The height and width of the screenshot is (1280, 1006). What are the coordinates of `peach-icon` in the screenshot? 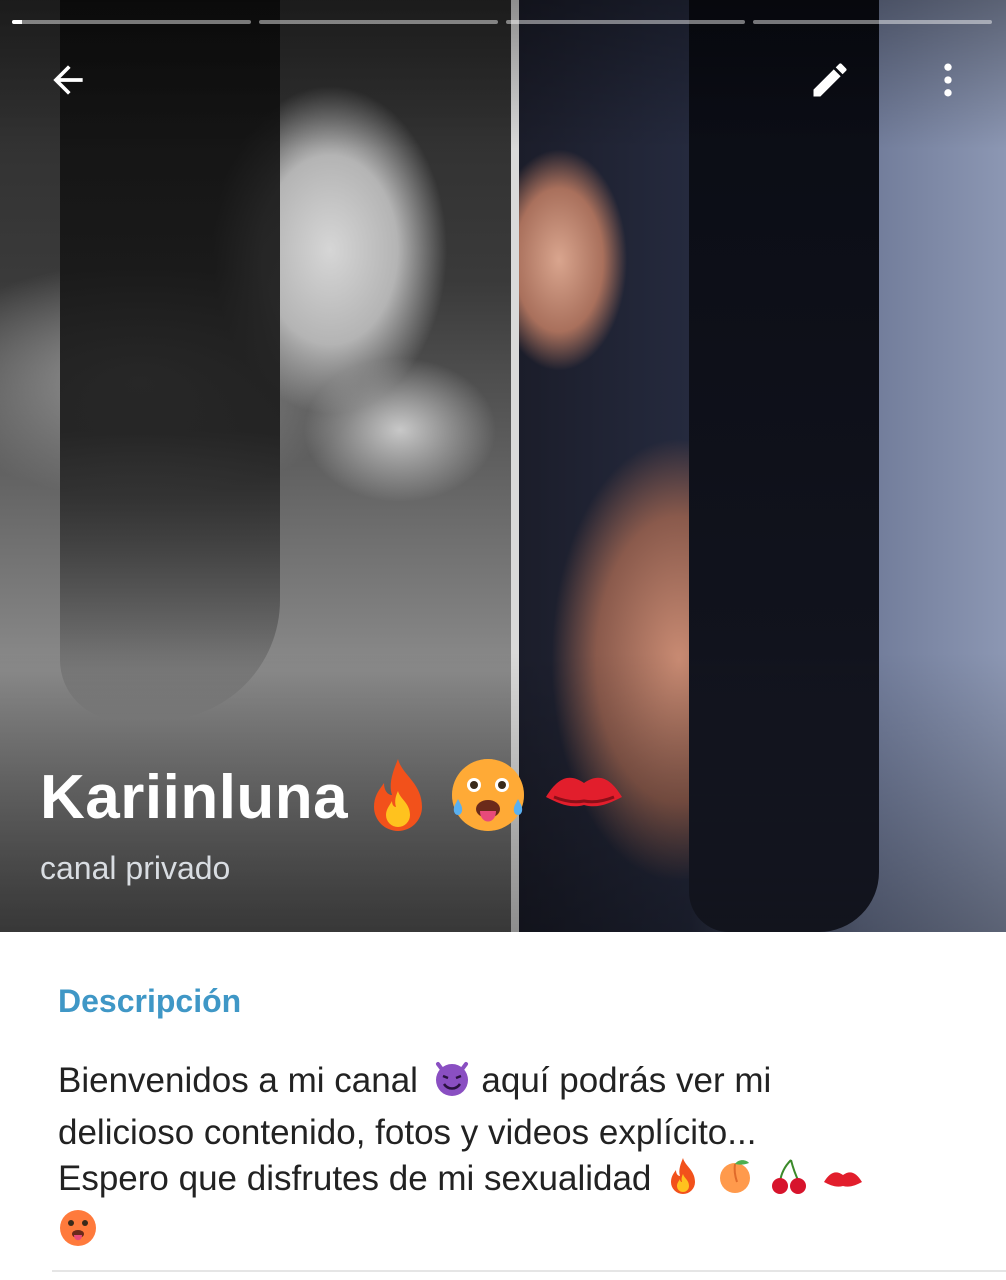 It's located at (735, 1182).